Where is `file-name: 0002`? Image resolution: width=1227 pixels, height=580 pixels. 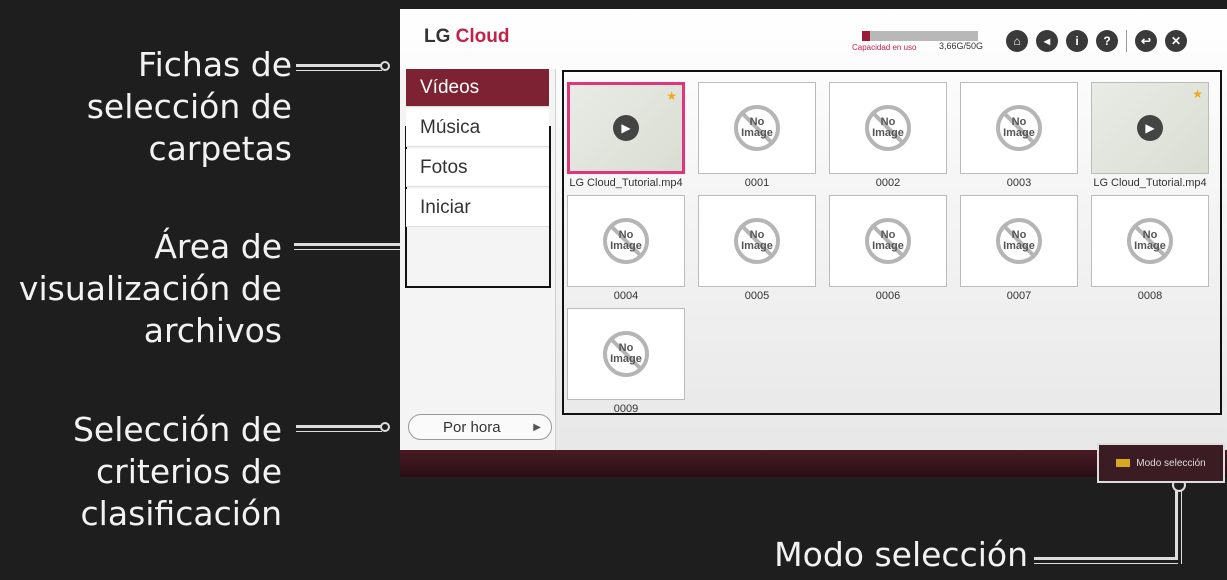
file-name: 0002 is located at coordinates (888, 183).